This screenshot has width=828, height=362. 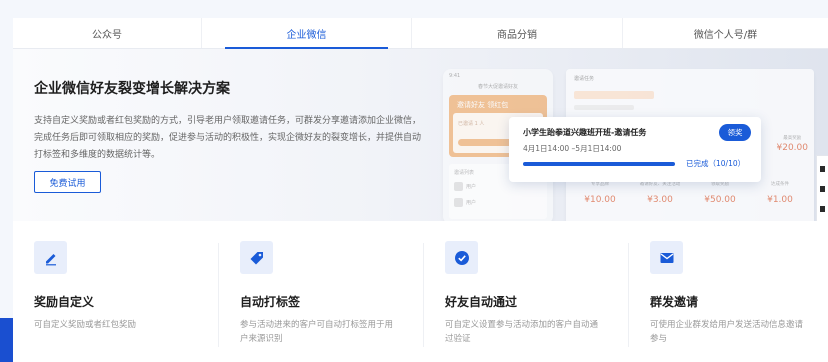 I want to click on mail-icon, so click(x=666, y=257).